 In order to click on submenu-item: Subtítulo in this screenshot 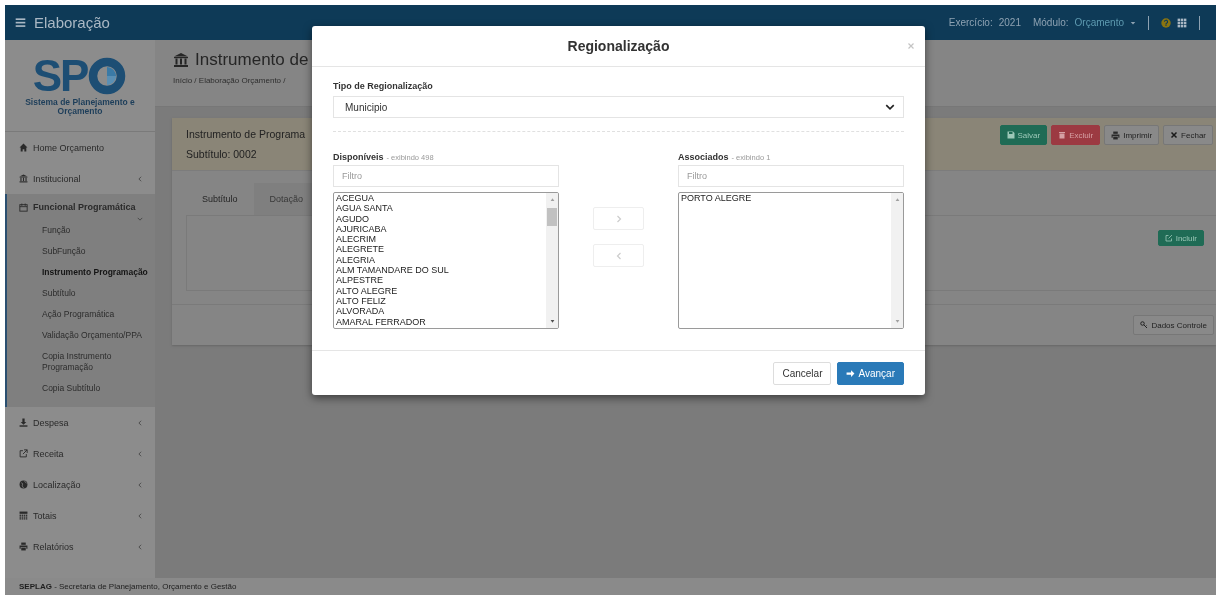, I will do `click(81, 293)`.